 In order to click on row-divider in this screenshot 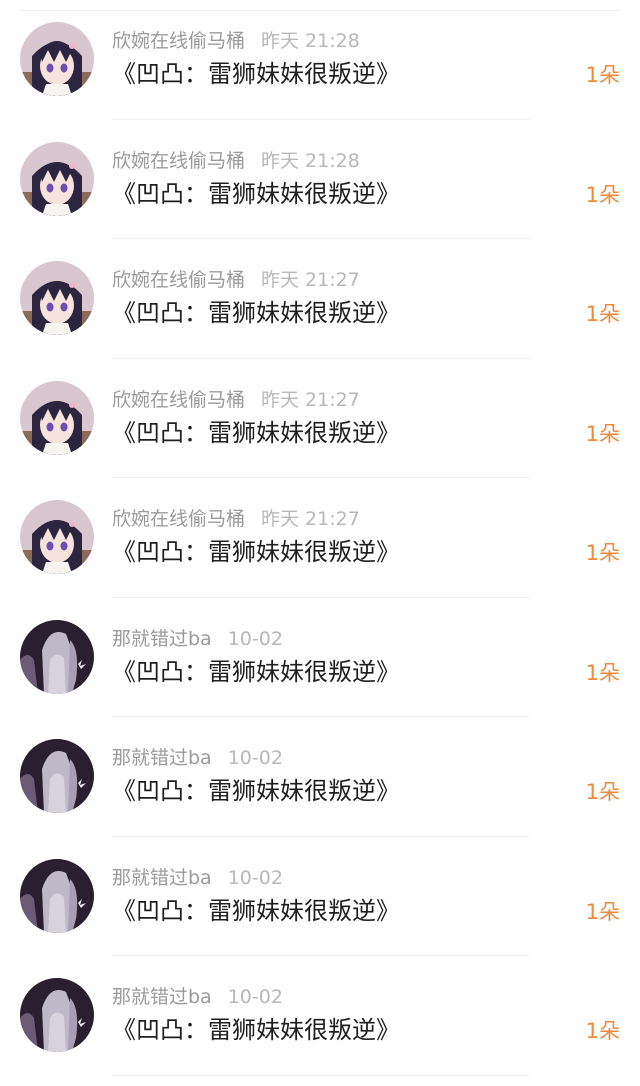, I will do `click(321, 1075)`.